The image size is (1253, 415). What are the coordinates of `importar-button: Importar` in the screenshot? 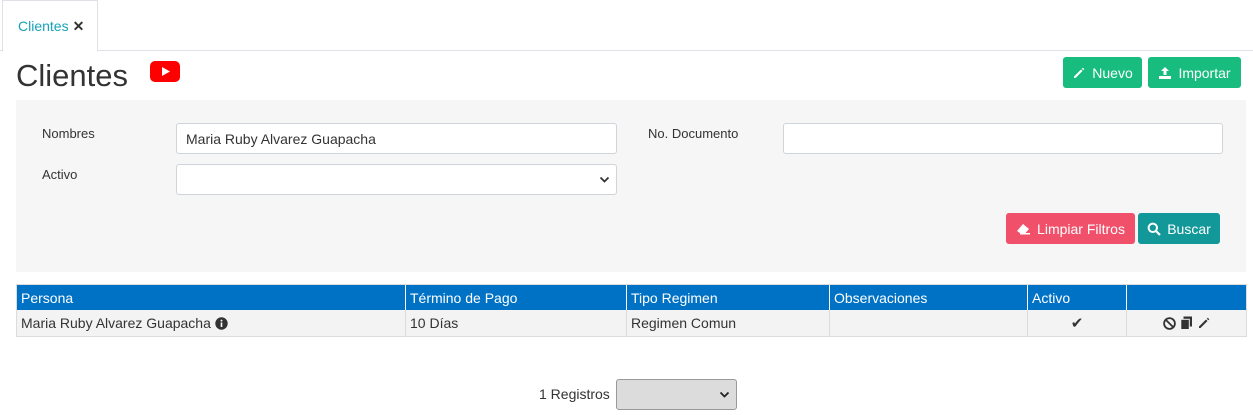 It's located at (1194, 72).